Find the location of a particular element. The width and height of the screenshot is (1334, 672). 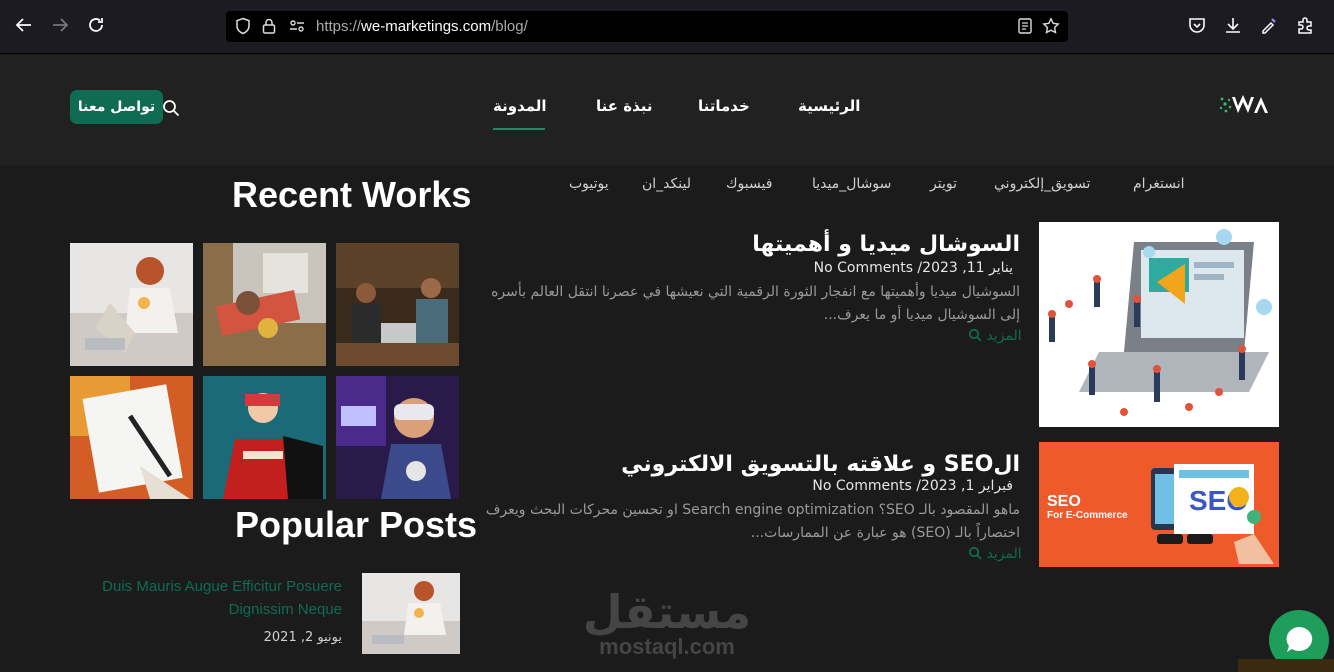

back-arrow-icon is located at coordinates (23, 25).